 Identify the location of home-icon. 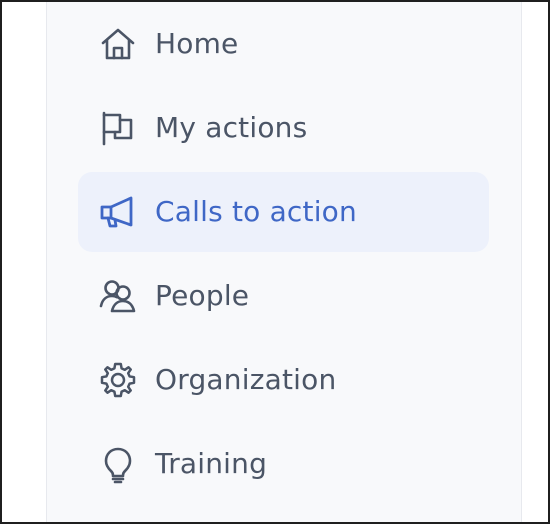
(118, 44).